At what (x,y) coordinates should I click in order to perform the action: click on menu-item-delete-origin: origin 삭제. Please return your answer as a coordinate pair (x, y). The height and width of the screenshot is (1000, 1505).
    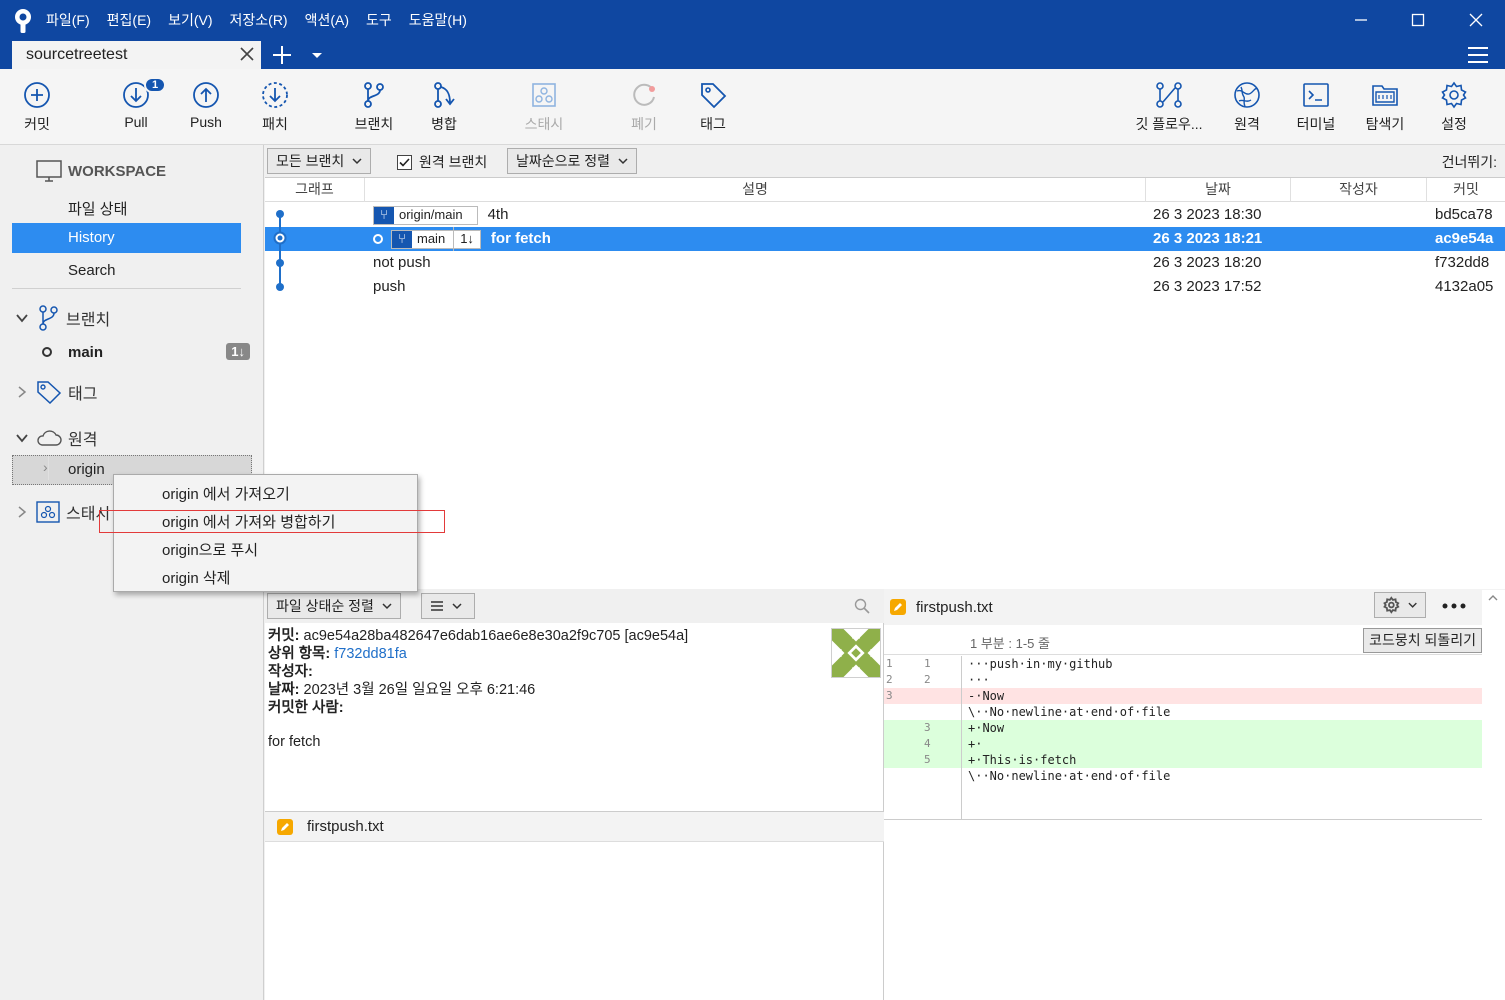
    Looking at the image, I should click on (196, 577).